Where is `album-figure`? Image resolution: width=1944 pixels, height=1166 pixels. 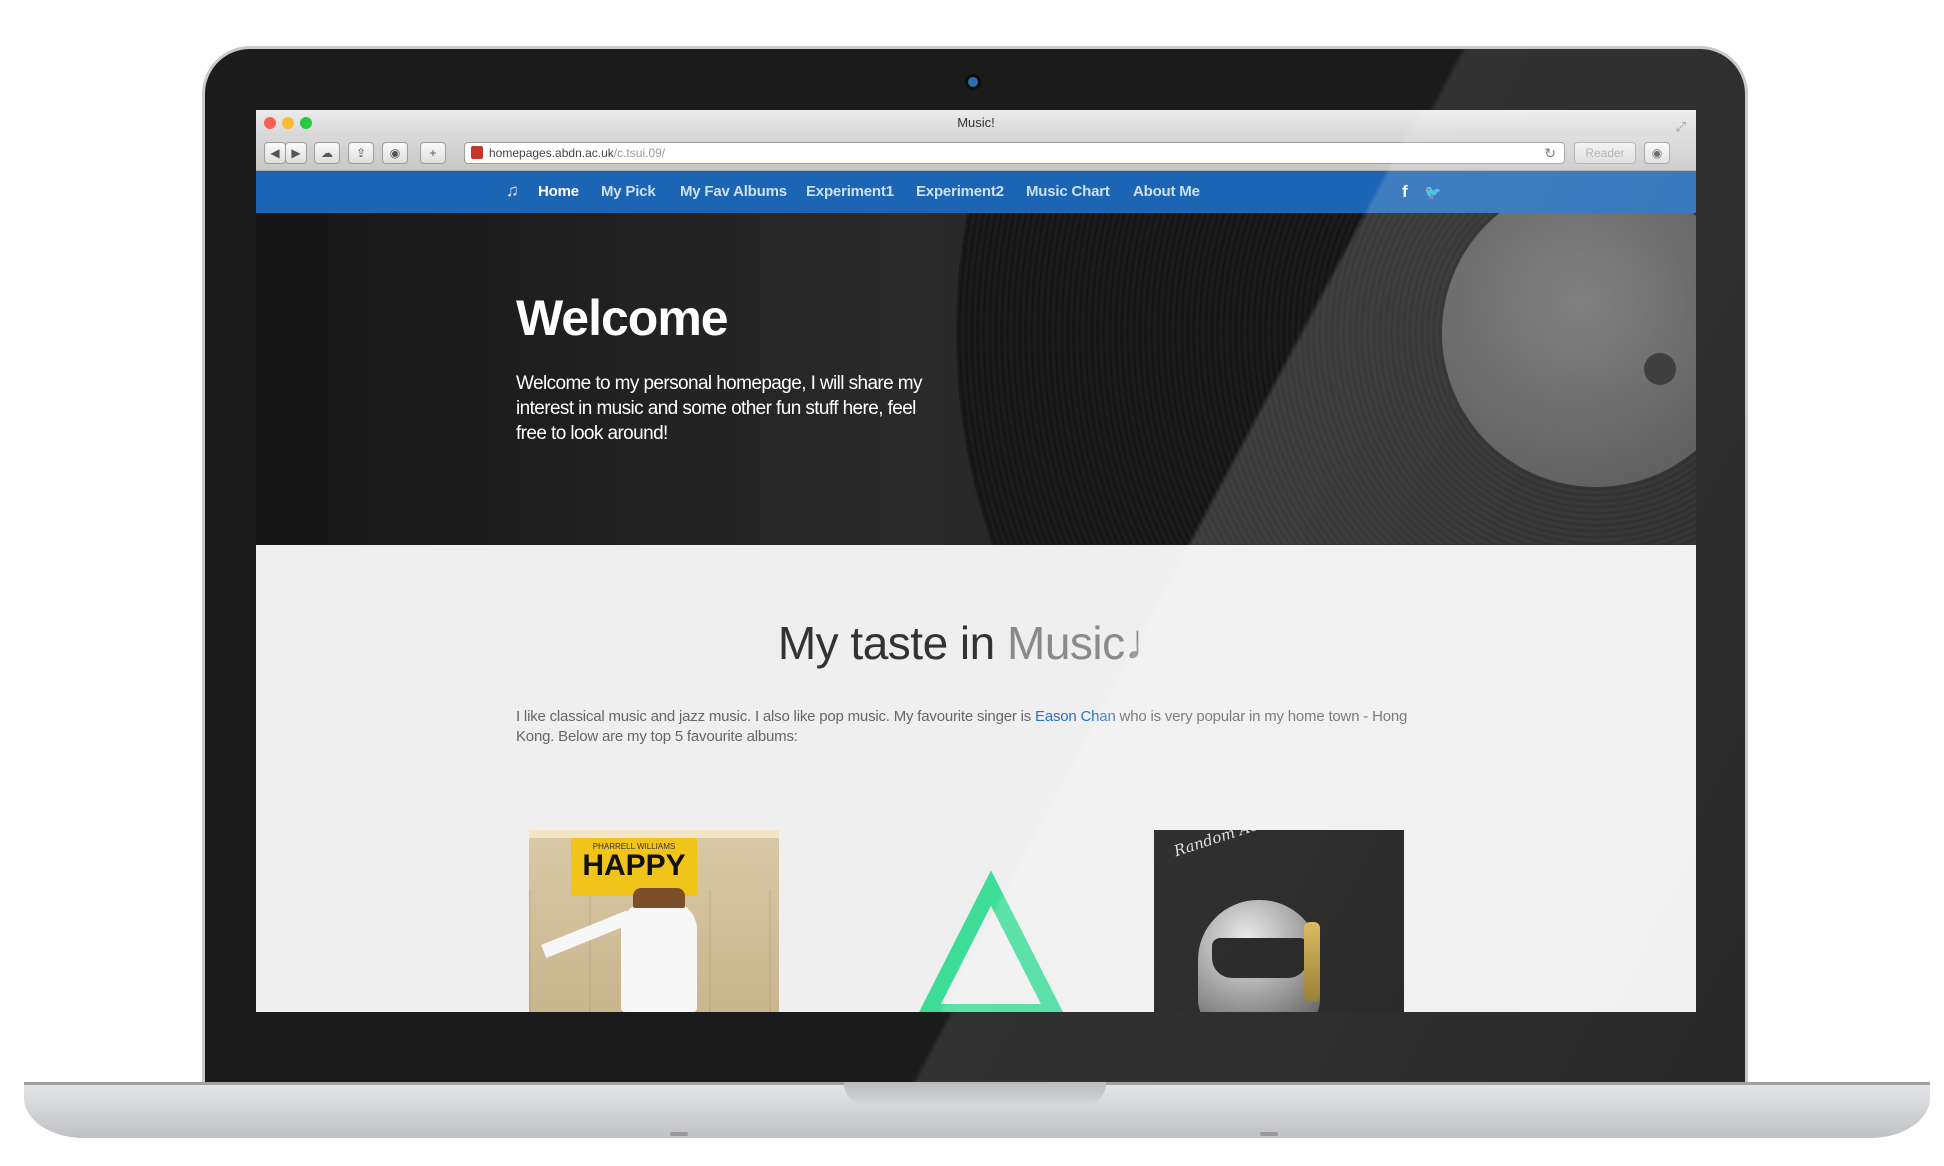 album-figure is located at coordinates (659, 956).